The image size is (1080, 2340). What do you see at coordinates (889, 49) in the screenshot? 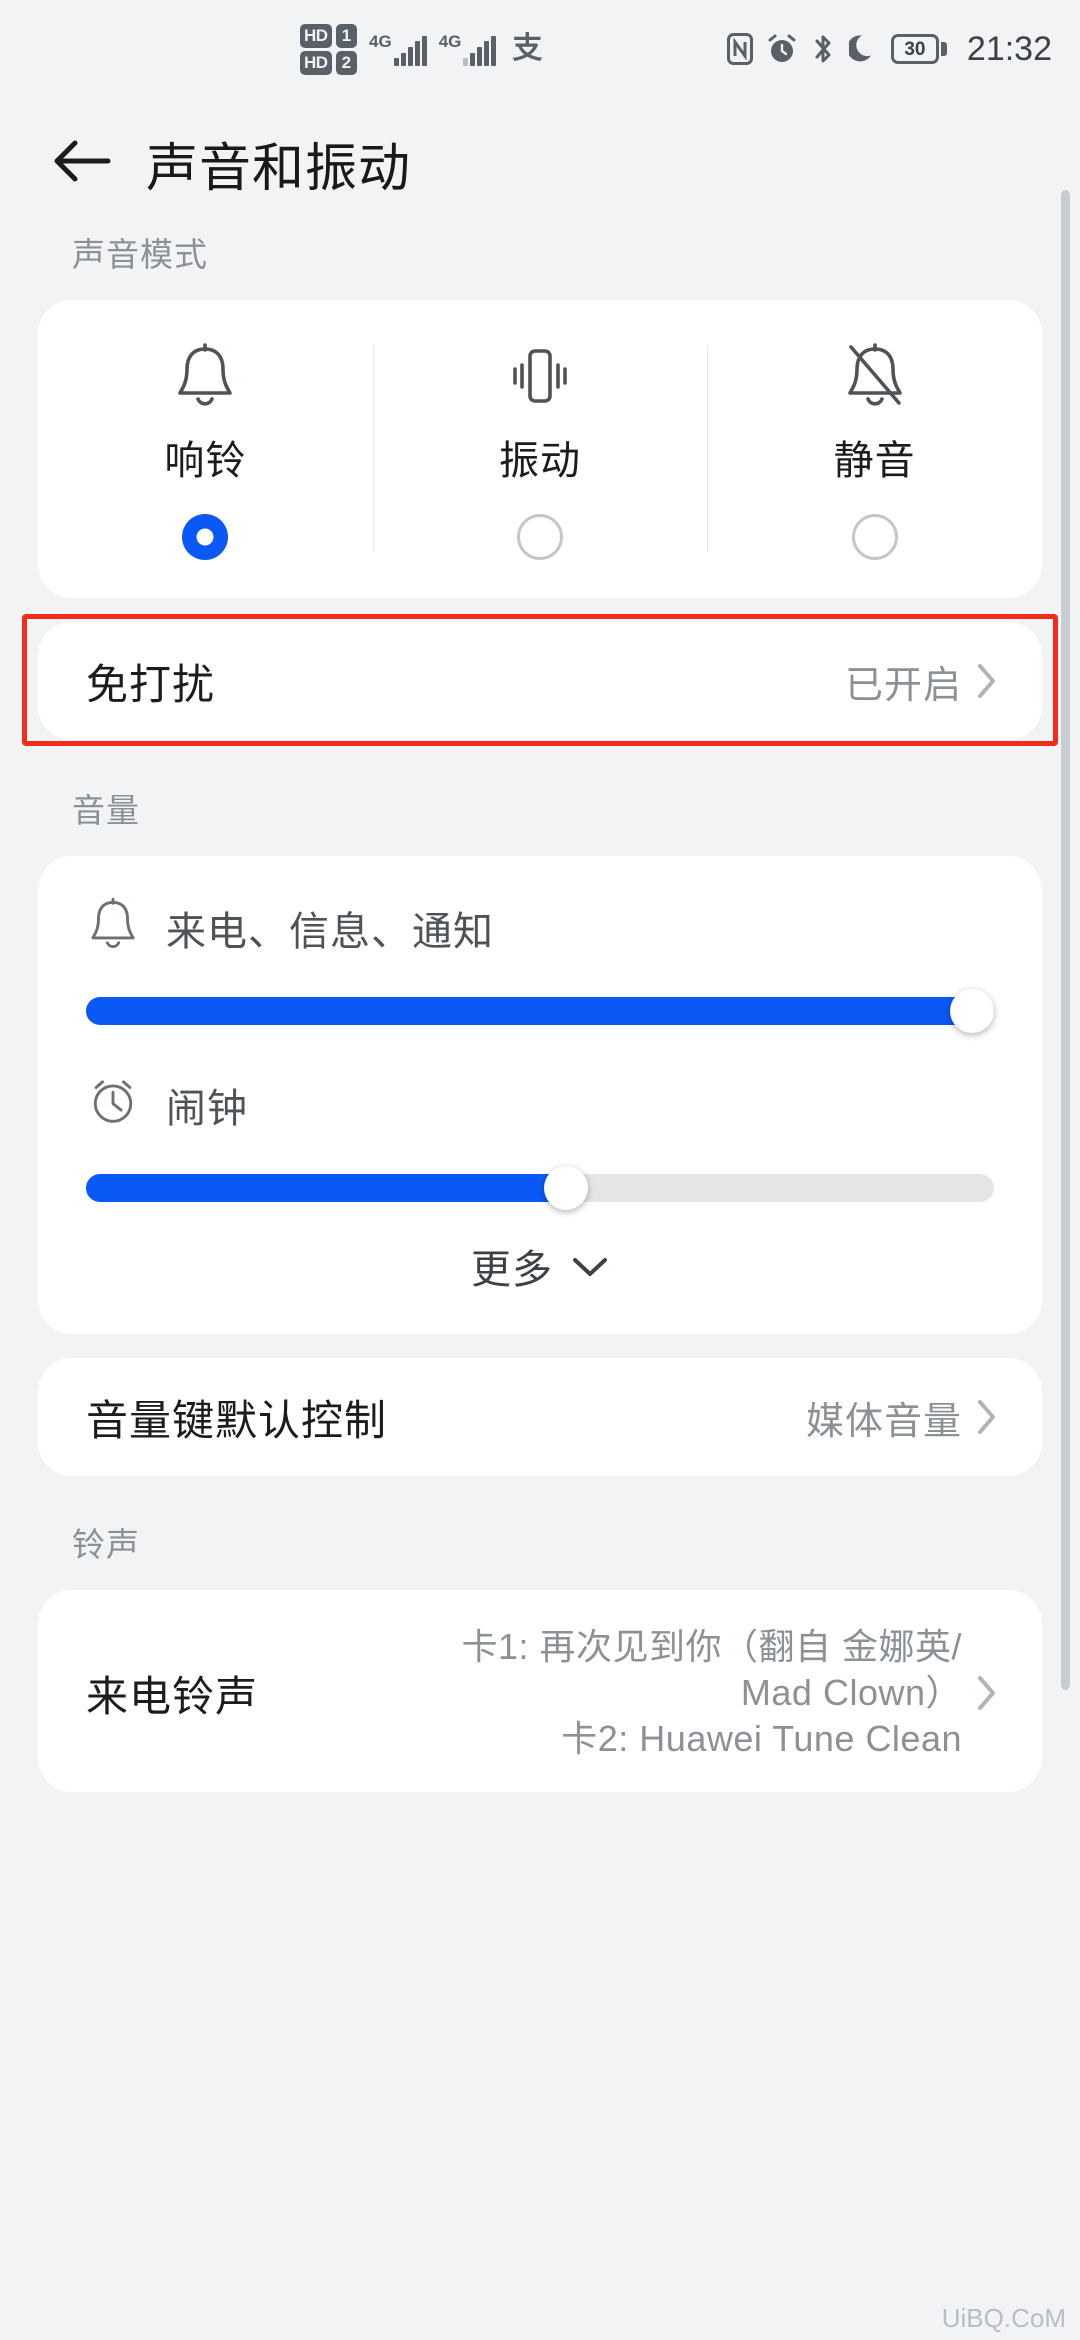
I see `status-bar-right: 30 21:32` at bounding box center [889, 49].